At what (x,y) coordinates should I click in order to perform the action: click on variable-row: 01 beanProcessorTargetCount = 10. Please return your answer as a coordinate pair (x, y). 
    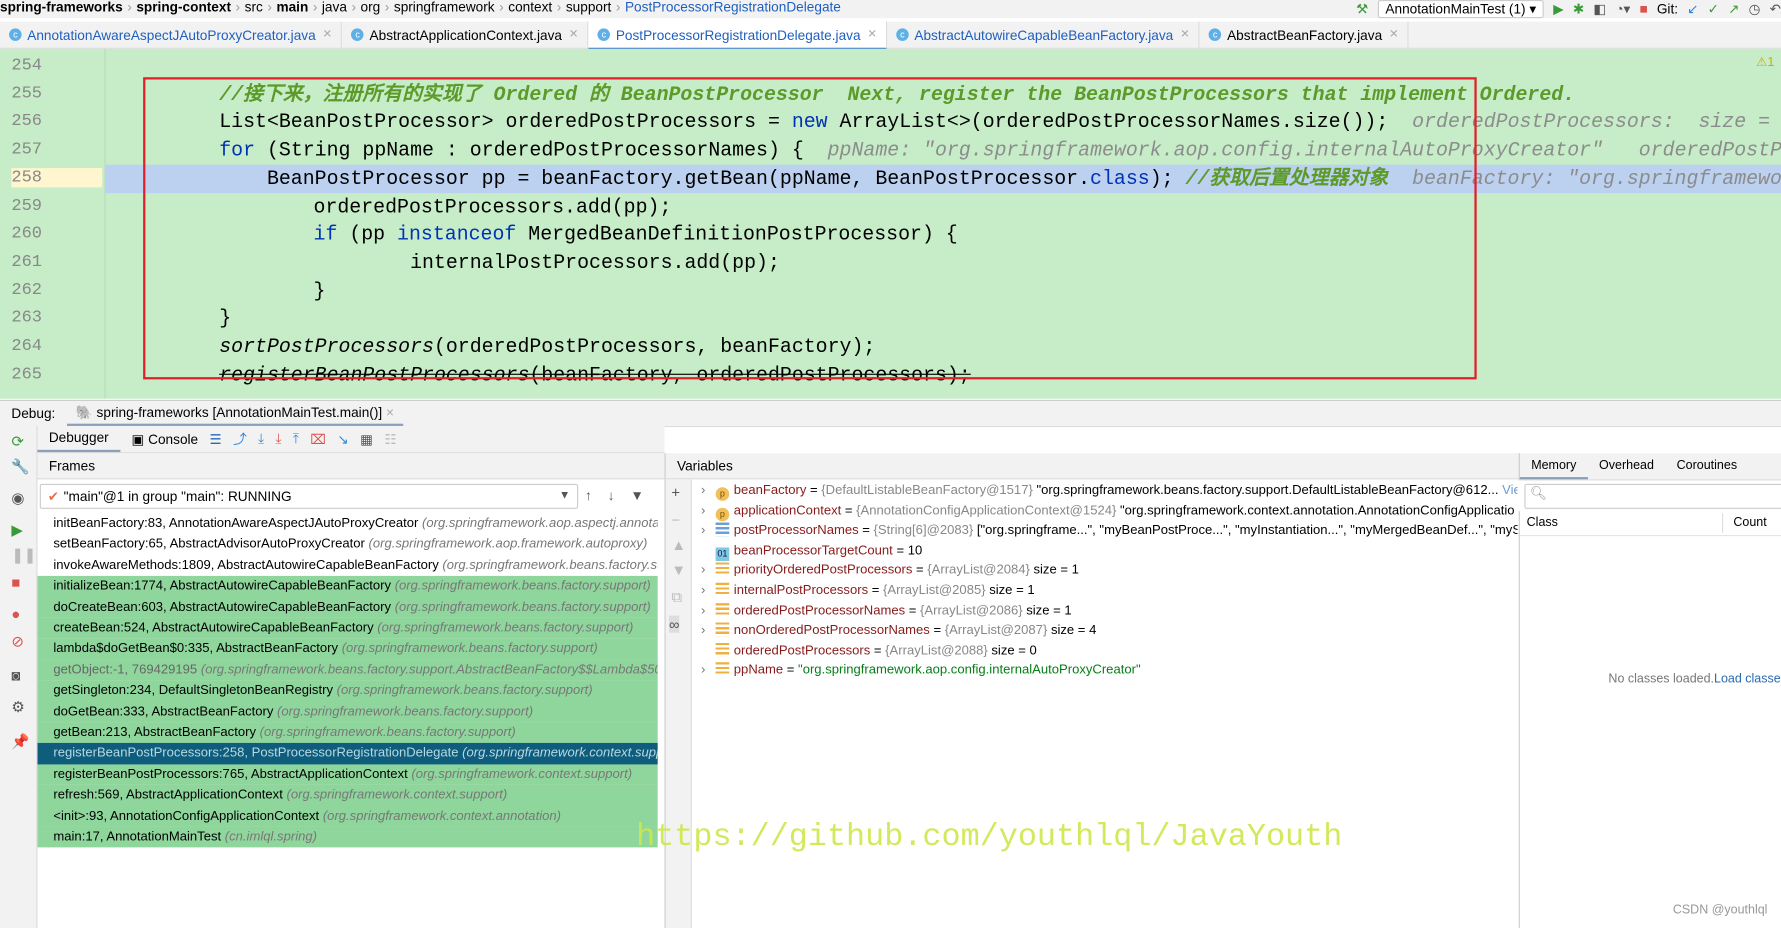
    Looking at the image, I should click on (1104, 552).